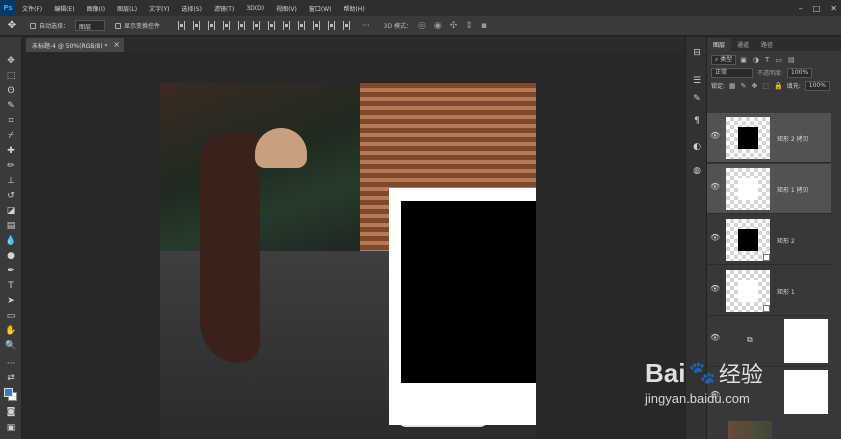 This screenshot has width=841, height=439. What do you see at coordinates (743, 60) in the screenshot?
I see `filter-pixel-icon: ▣` at bounding box center [743, 60].